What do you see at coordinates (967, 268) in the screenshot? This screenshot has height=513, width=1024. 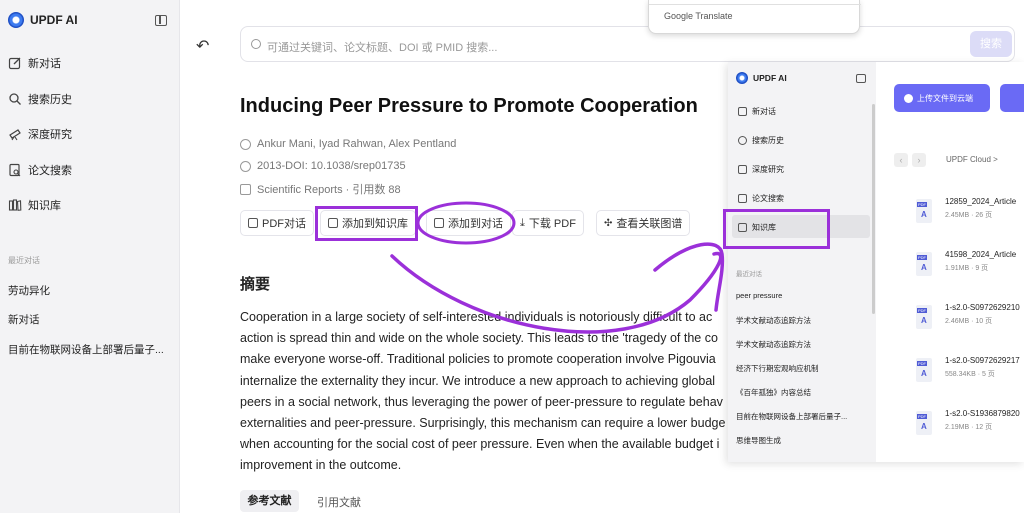 I see `file-meta: 1.91MB · 9 页` at bounding box center [967, 268].